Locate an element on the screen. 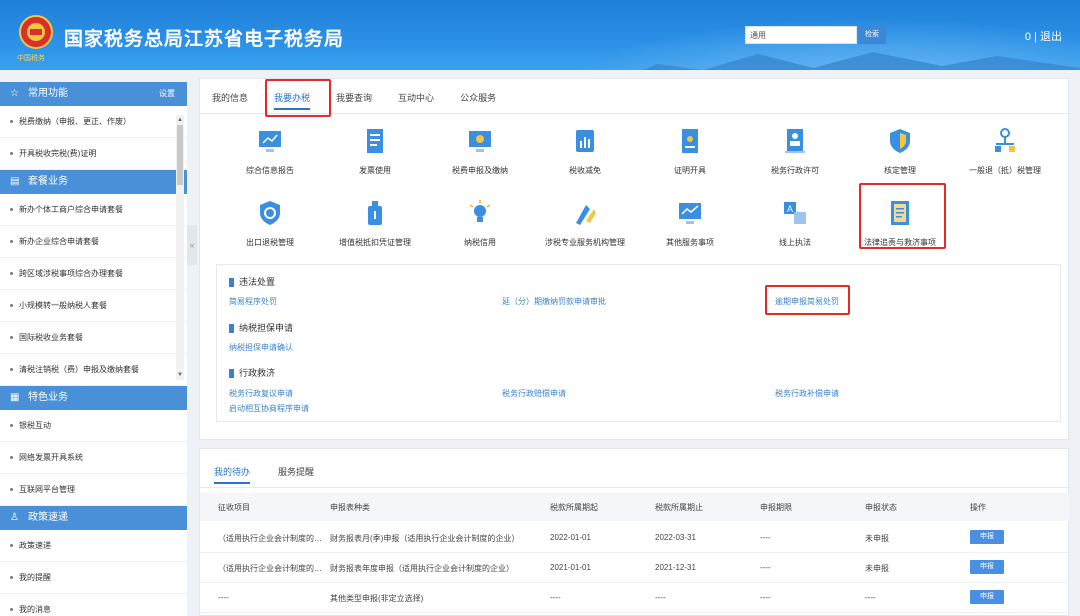 This screenshot has height=616, width=1080. sidebar-section-special: ▦ 特色业务 is located at coordinates (93, 398).